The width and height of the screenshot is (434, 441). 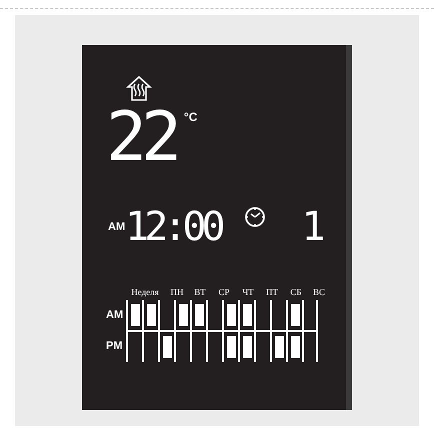 What do you see at coordinates (200, 292) in the screenshot?
I see `day-label: ВТ` at bounding box center [200, 292].